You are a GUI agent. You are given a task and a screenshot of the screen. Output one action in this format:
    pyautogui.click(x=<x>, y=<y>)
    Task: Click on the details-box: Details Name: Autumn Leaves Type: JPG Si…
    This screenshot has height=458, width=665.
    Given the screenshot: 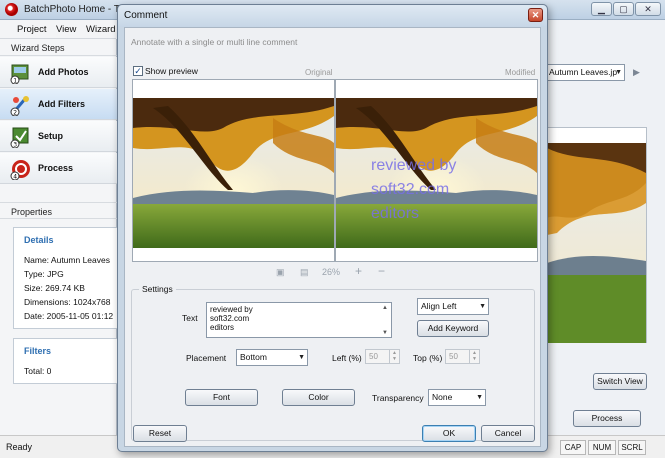 What is the action you would take?
    pyautogui.click(x=65, y=278)
    